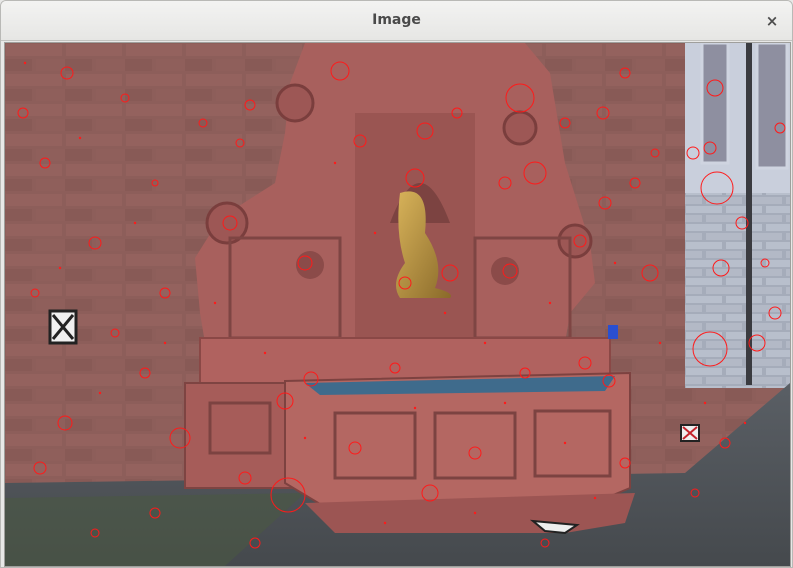  I want to click on title-bar: Image ×, so click(396, 21).